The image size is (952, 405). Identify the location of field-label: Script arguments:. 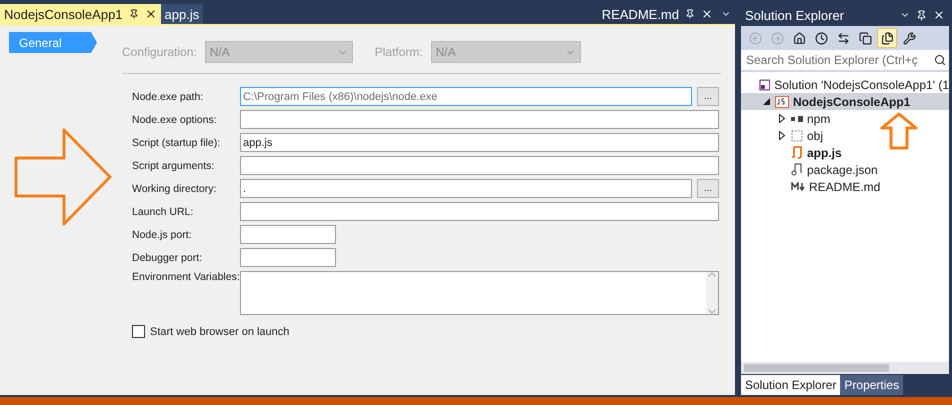
(174, 166).